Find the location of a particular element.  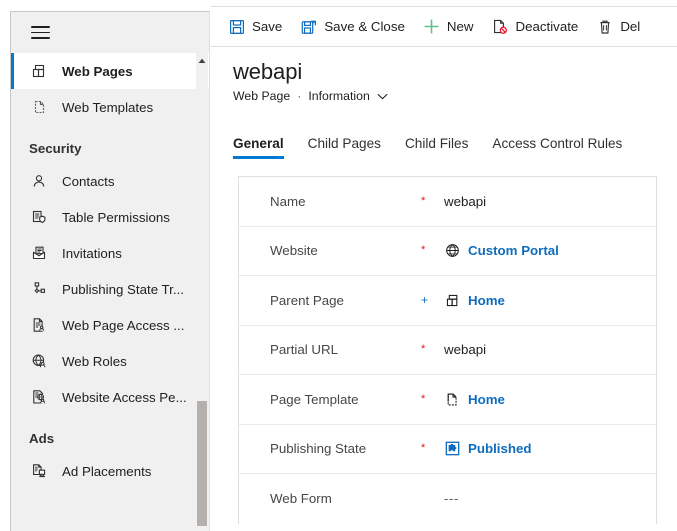

new-button: New is located at coordinates (448, 26).